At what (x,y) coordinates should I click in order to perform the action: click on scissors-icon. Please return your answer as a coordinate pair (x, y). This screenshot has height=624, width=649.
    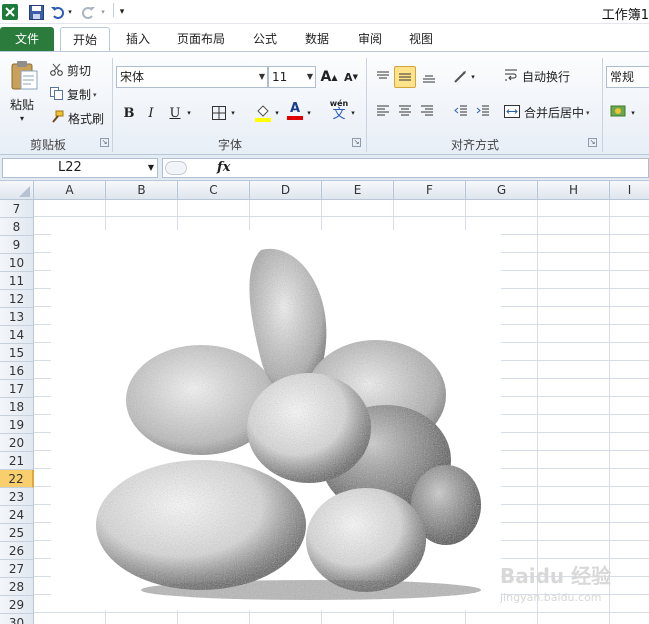
    Looking at the image, I should click on (56, 71).